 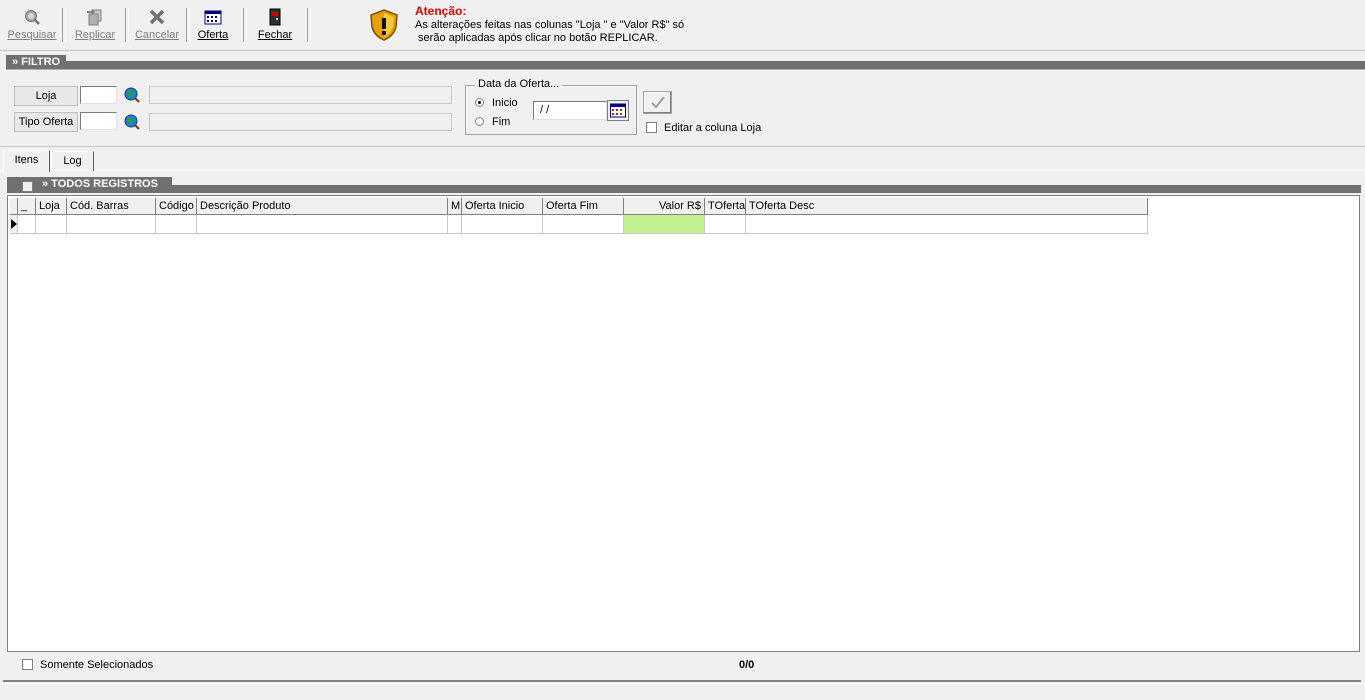 I want to click on select-all-checkbox, so click(x=27, y=186).